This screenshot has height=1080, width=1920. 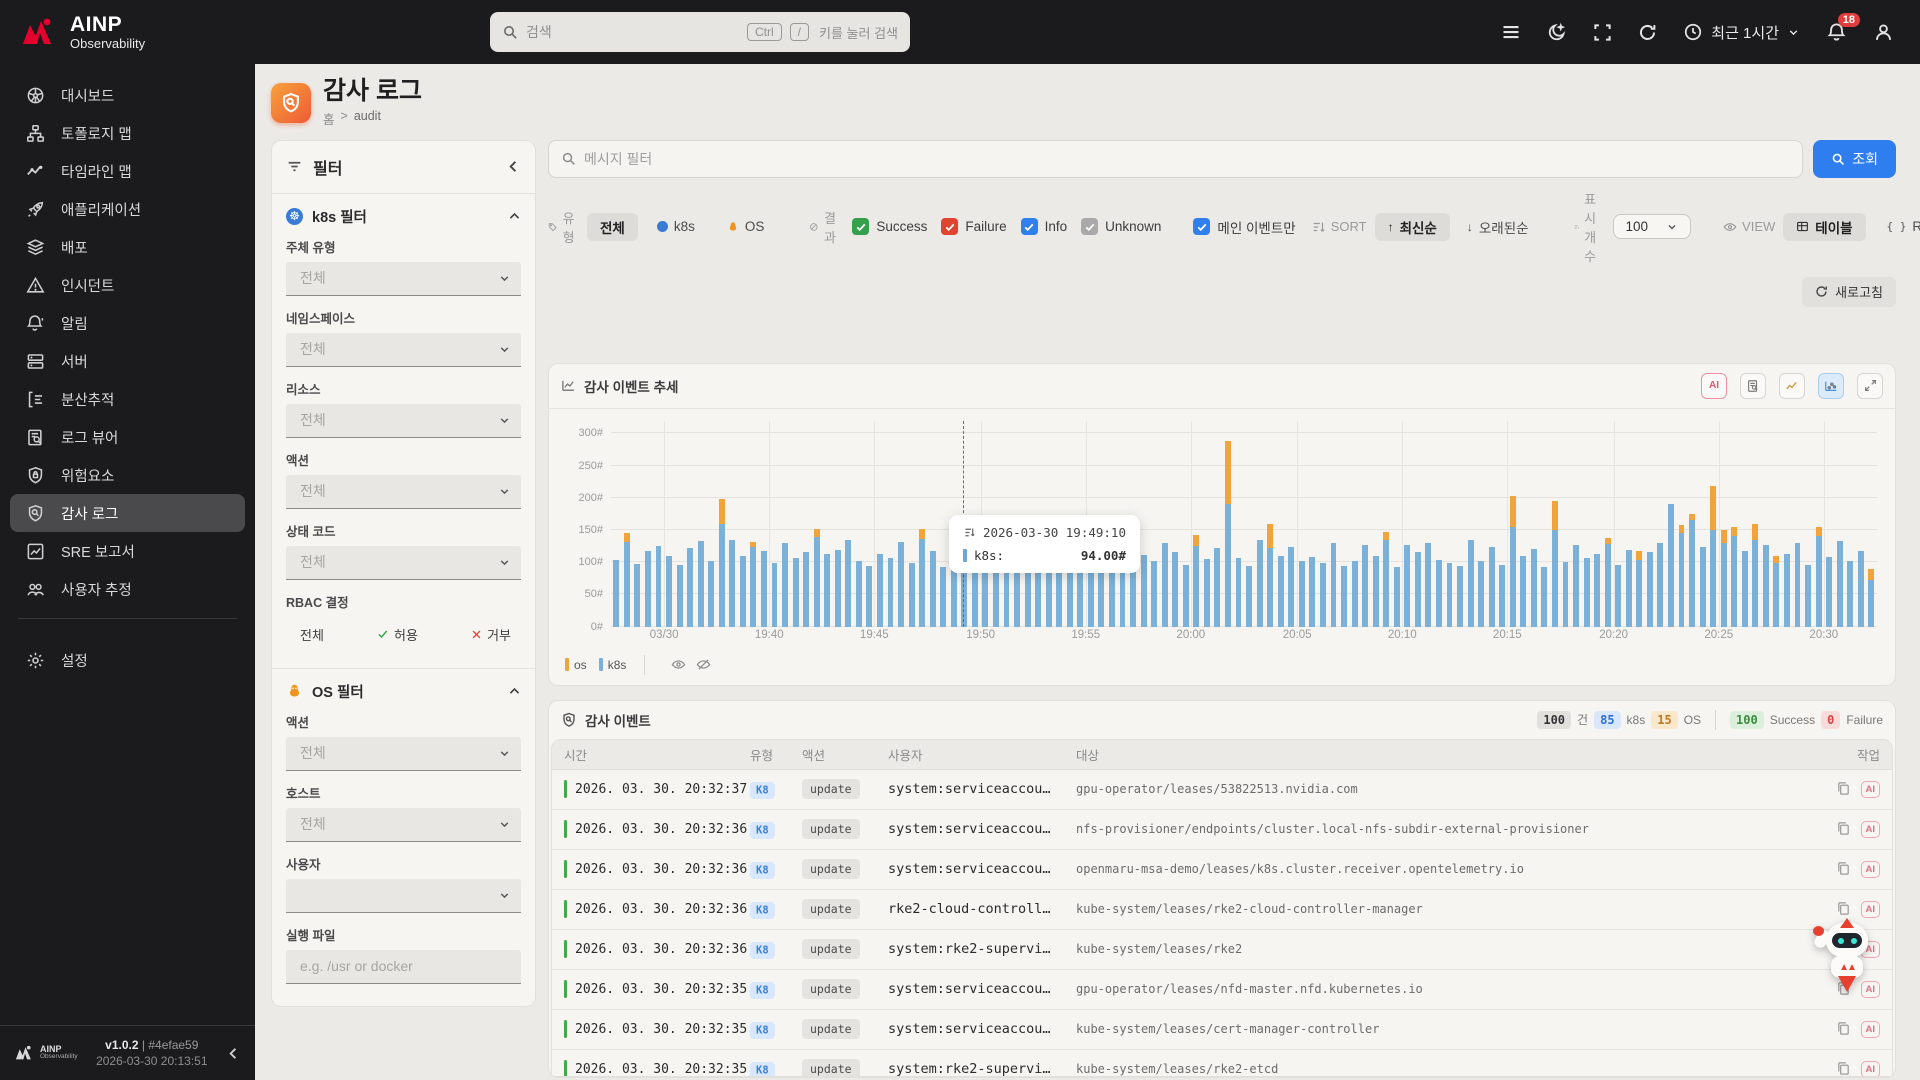 What do you see at coordinates (1792, 385) in the screenshot?
I see `chart-line-view-button` at bounding box center [1792, 385].